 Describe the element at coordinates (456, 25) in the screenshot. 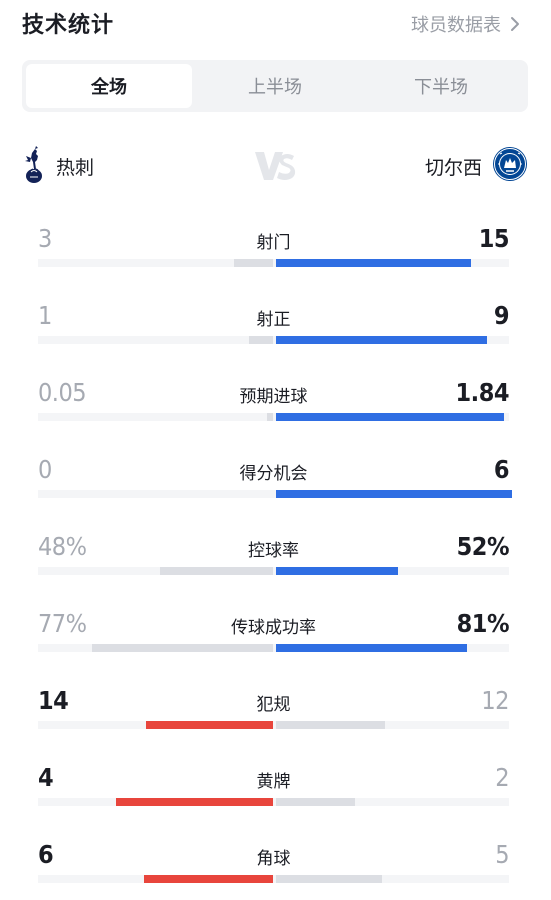

I see `player-sheet-link-label: 球员数据表` at that location.